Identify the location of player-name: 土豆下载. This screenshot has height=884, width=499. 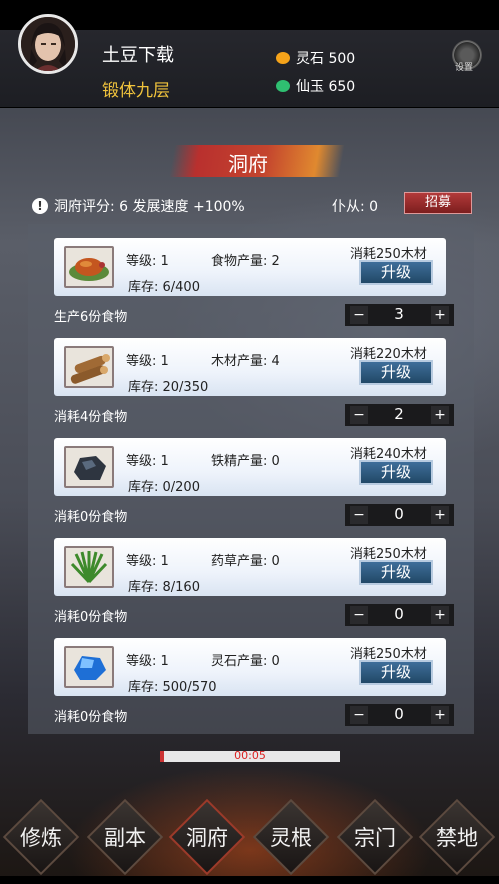
(138, 55).